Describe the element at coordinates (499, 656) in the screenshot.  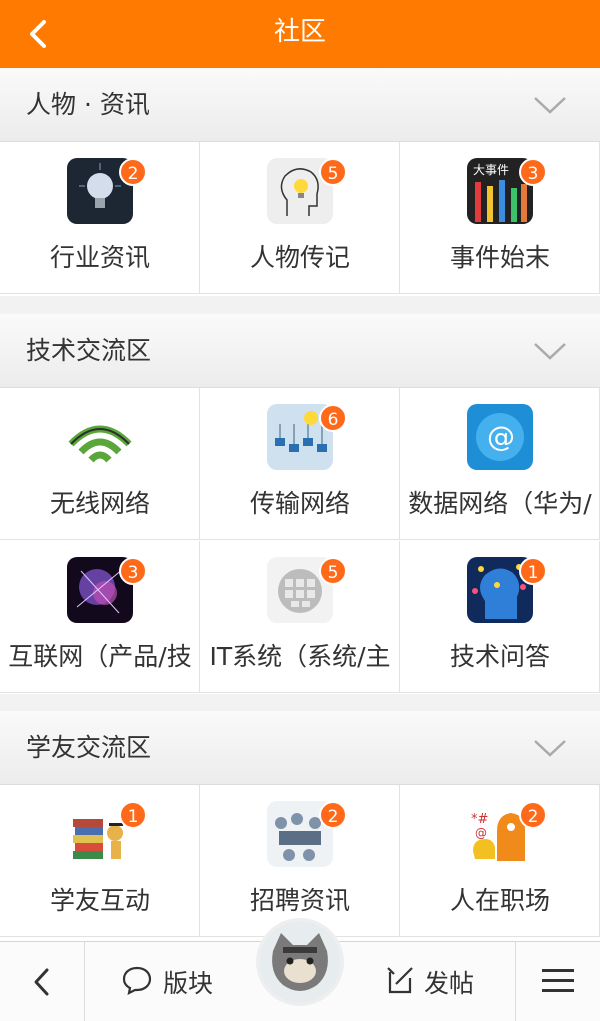
I see `forum-item-label: 技术问答` at that location.